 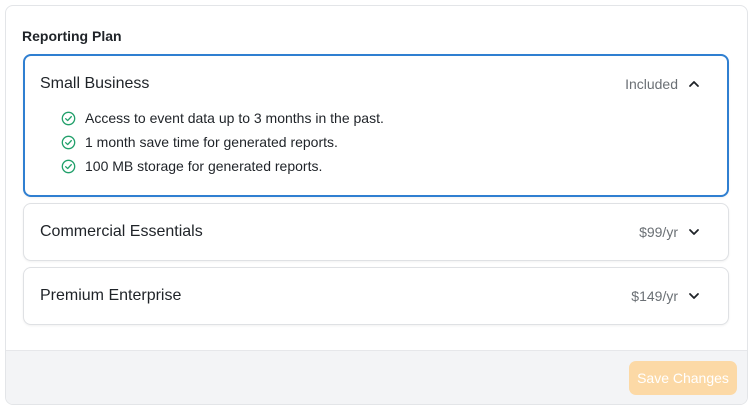 I want to click on plan-name: Premium Enterprise, so click(x=111, y=295).